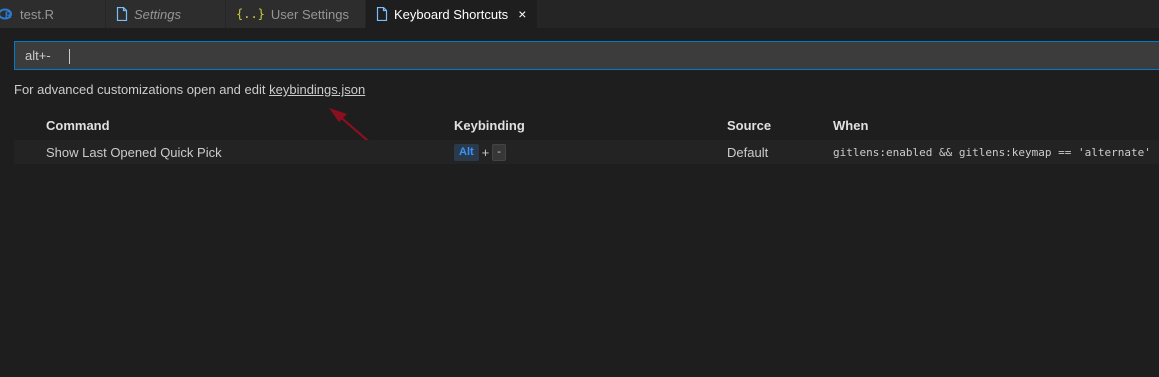  Describe the element at coordinates (157, 14) in the screenshot. I see `tab-label: Settings` at that location.